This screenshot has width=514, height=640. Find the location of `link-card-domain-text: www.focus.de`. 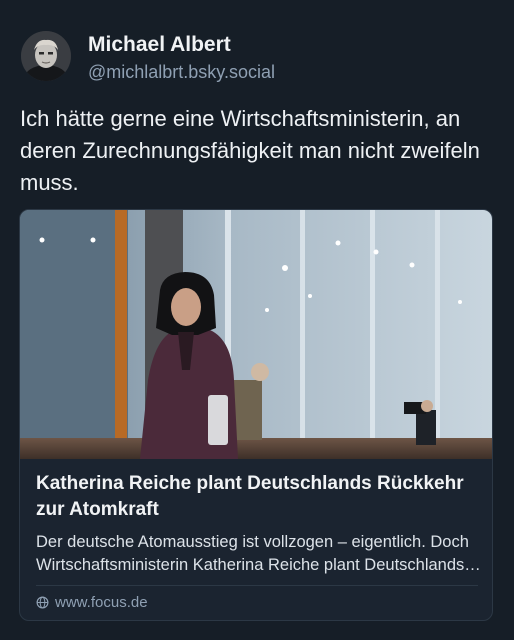

link-card-domain-text: www.focus.de is located at coordinates (101, 602).